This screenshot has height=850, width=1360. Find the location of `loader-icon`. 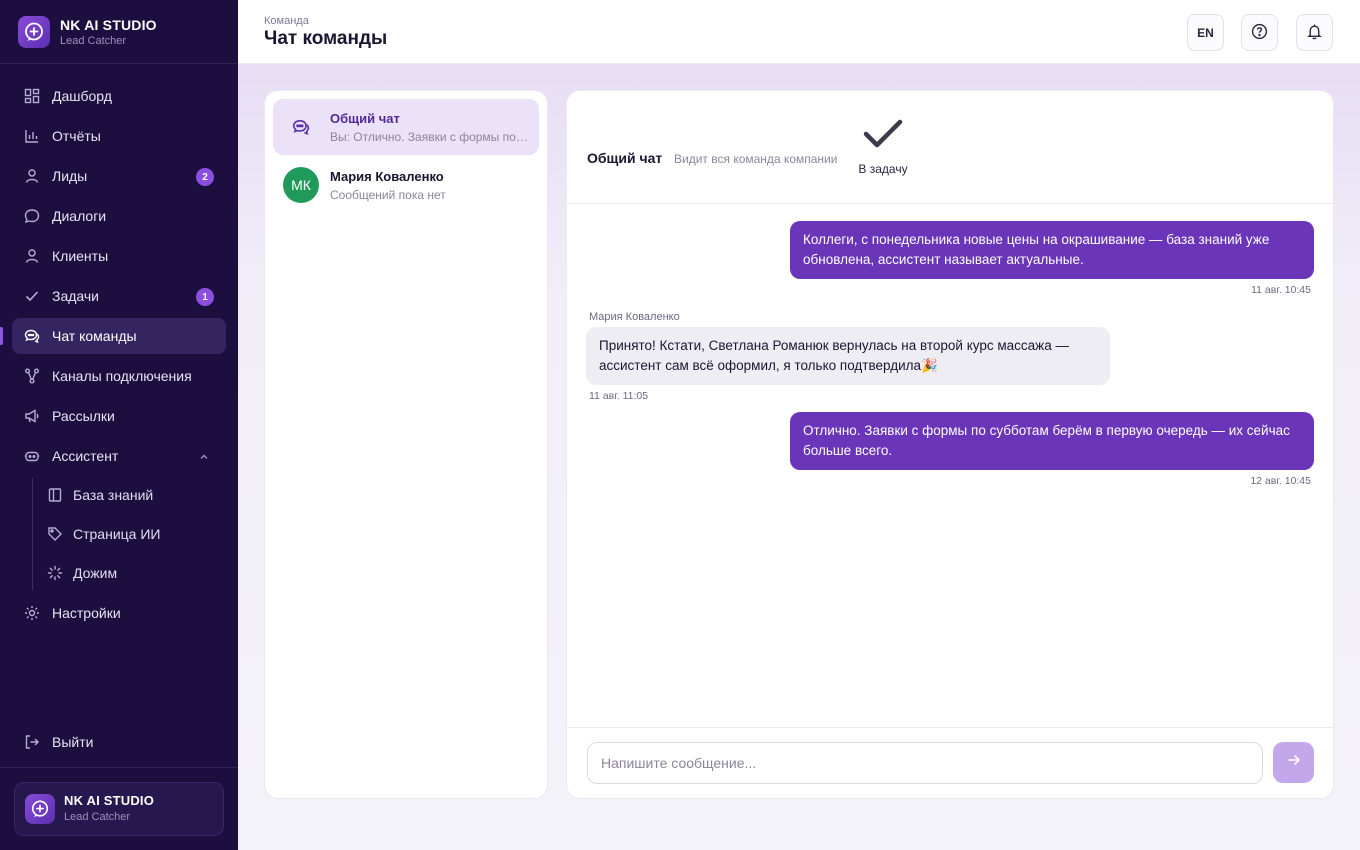

loader-icon is located at coordinates (55, 573).